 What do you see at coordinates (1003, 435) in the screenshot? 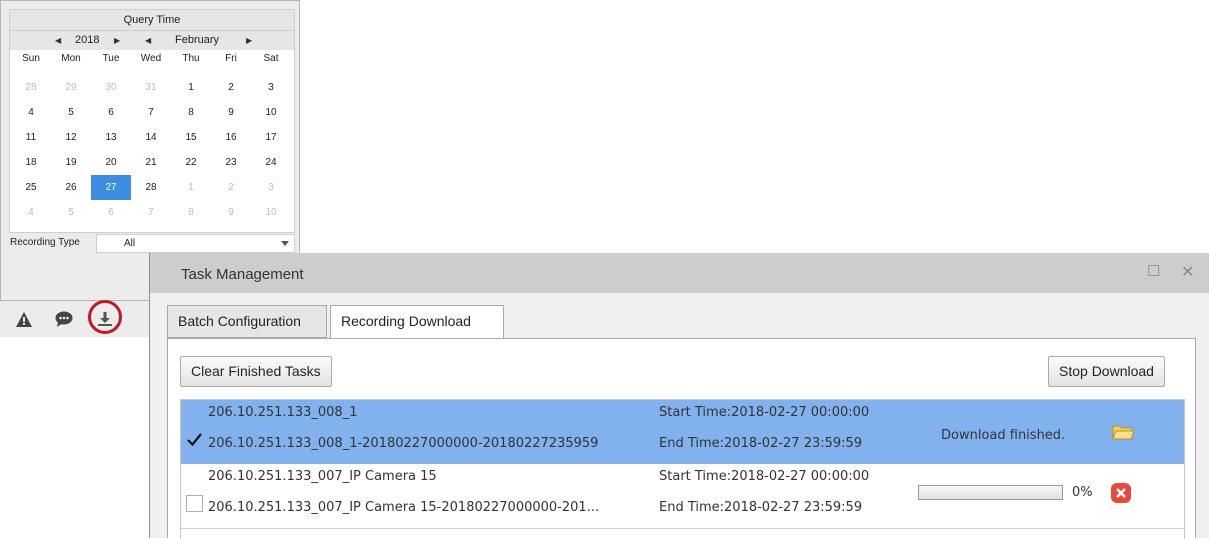
I see `task-status: Download finished.` at bounding box center [1003, 435].